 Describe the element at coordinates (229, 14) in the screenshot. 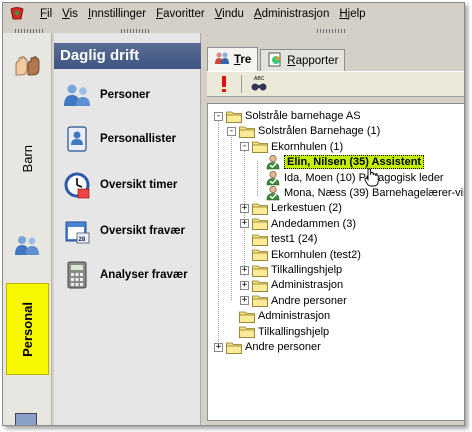

I see `menu-vindu: Vindu` at that location.